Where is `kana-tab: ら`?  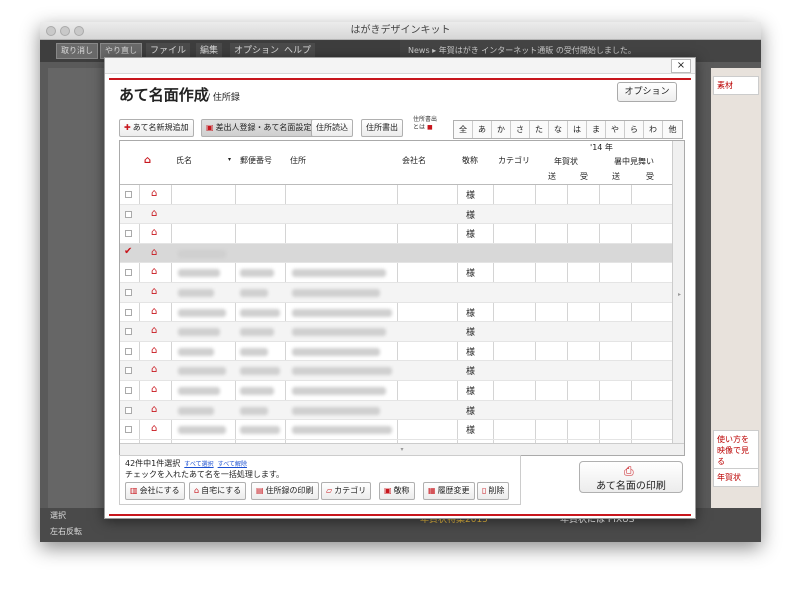 kana-tab: ら is located at coordinates (634, 129).